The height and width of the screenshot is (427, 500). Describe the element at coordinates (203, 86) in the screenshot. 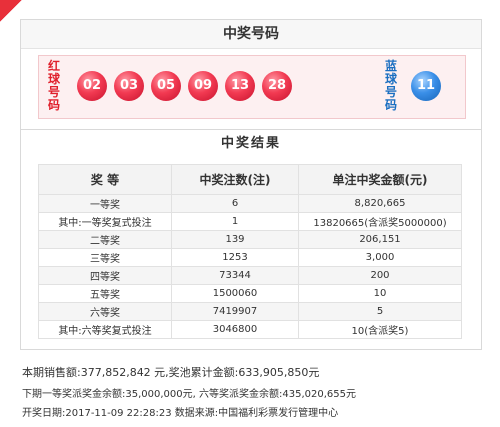

I see `red-ball: 09` at that location.